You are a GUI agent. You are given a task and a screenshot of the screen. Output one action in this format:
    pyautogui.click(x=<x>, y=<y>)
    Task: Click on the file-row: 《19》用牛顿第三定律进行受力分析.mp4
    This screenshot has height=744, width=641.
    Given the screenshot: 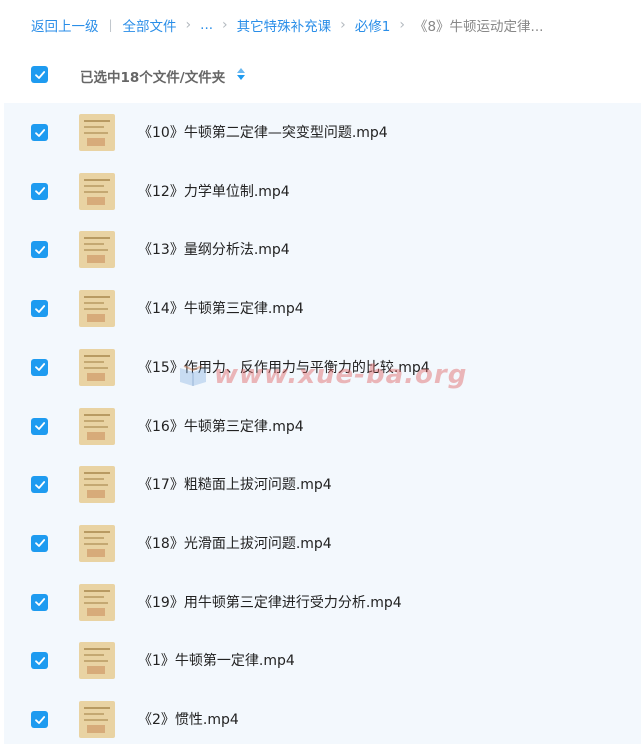 What is the action you would take?
    pyautogui.click(x=322, y=602)
    